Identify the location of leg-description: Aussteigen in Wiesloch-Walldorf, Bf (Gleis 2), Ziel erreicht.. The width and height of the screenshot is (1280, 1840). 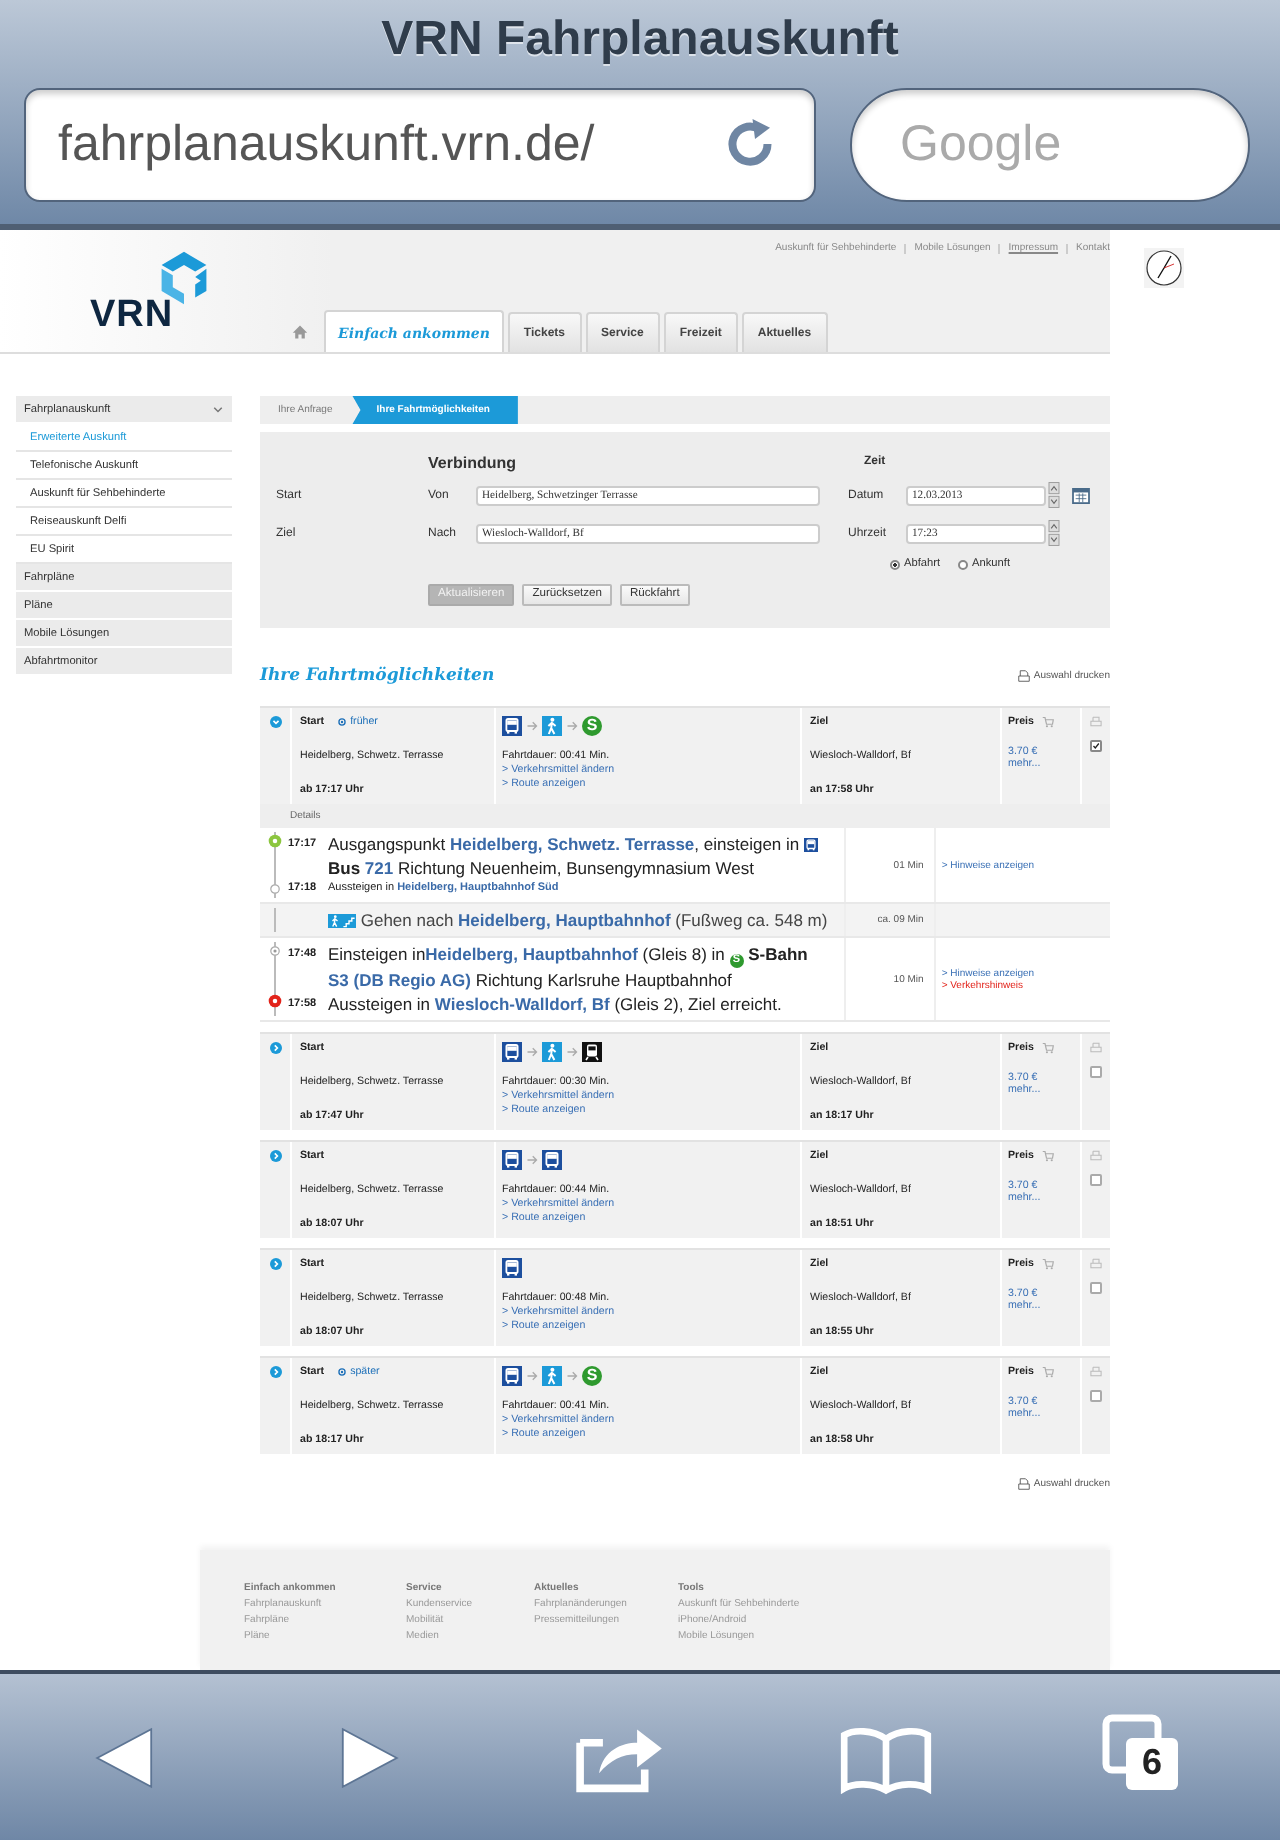
(556, 1004).